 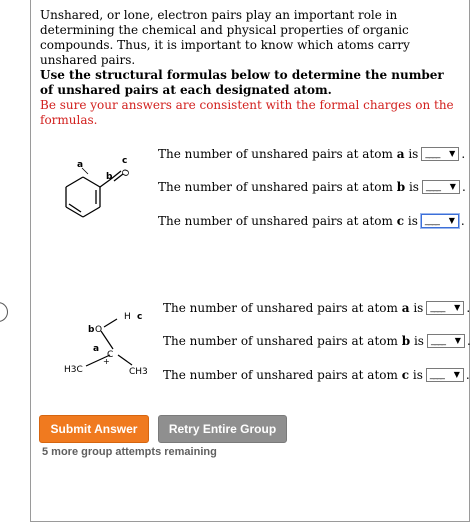 What do you see at coordinates (440, 154) in the screenshot?
I see `mol1-select-a: ____ ▼` at bounding box center [440, 154].